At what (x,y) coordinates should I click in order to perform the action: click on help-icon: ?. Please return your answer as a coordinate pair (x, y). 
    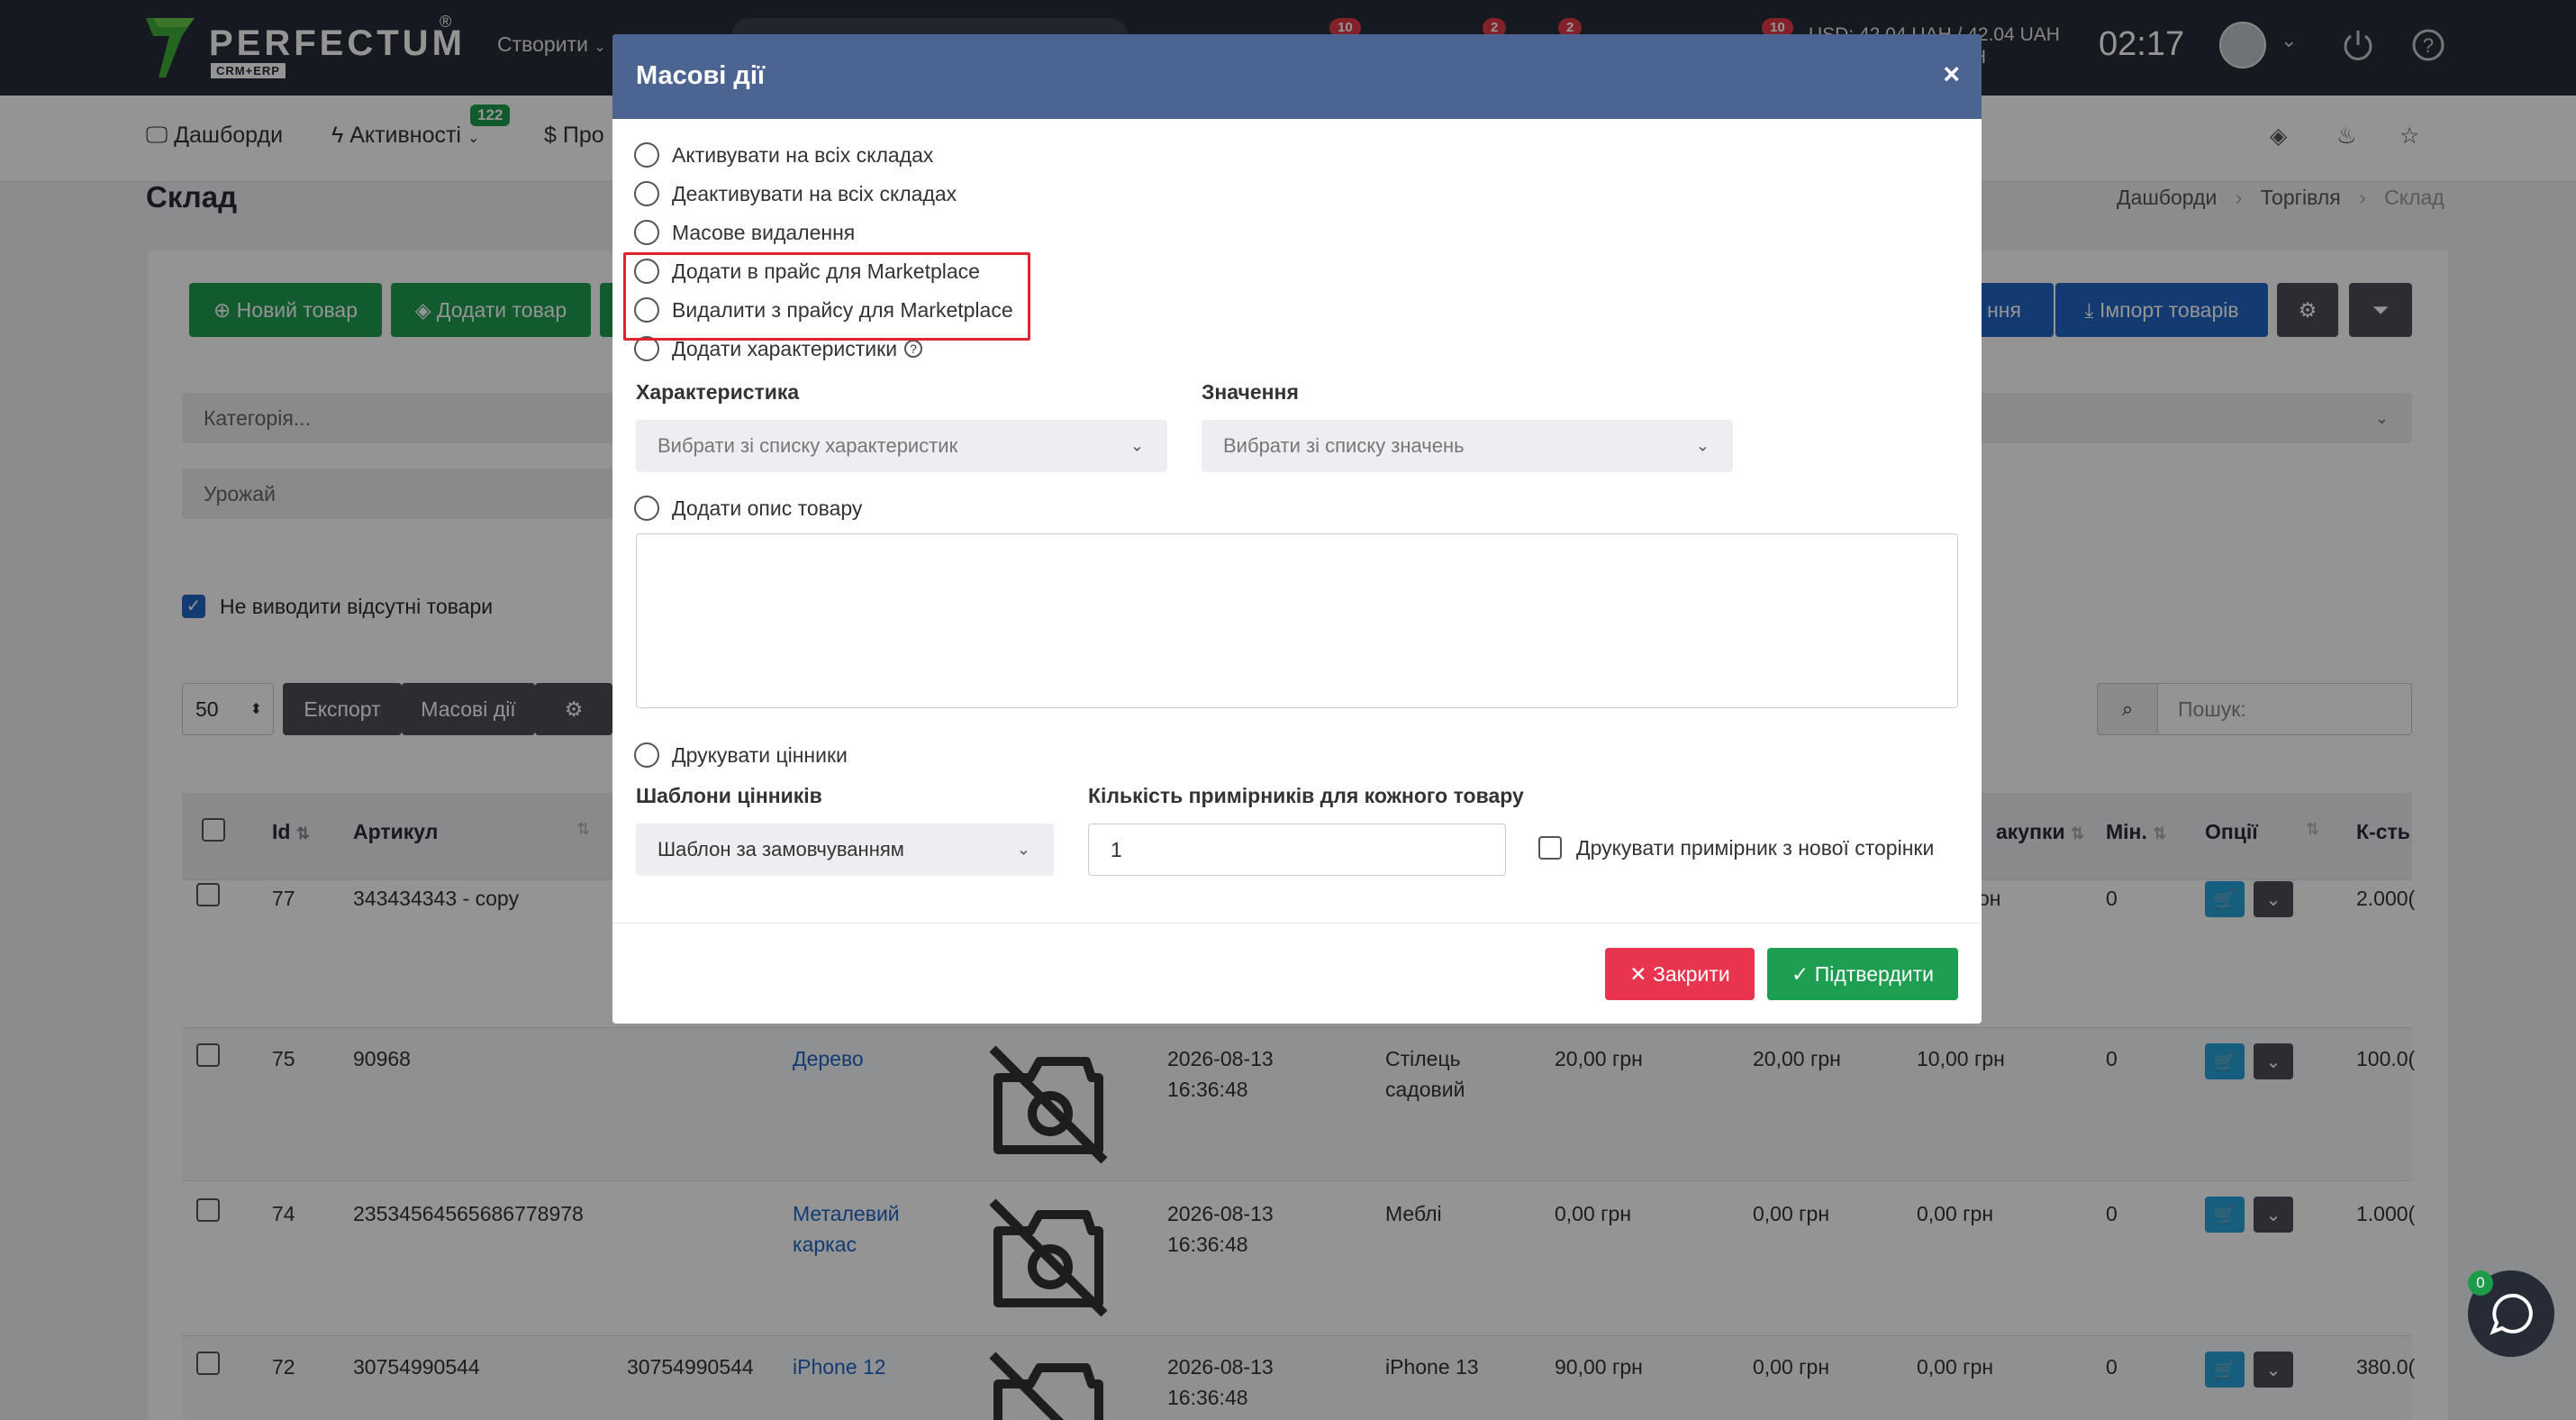
    Looking at the image, I should click on (913, 349).